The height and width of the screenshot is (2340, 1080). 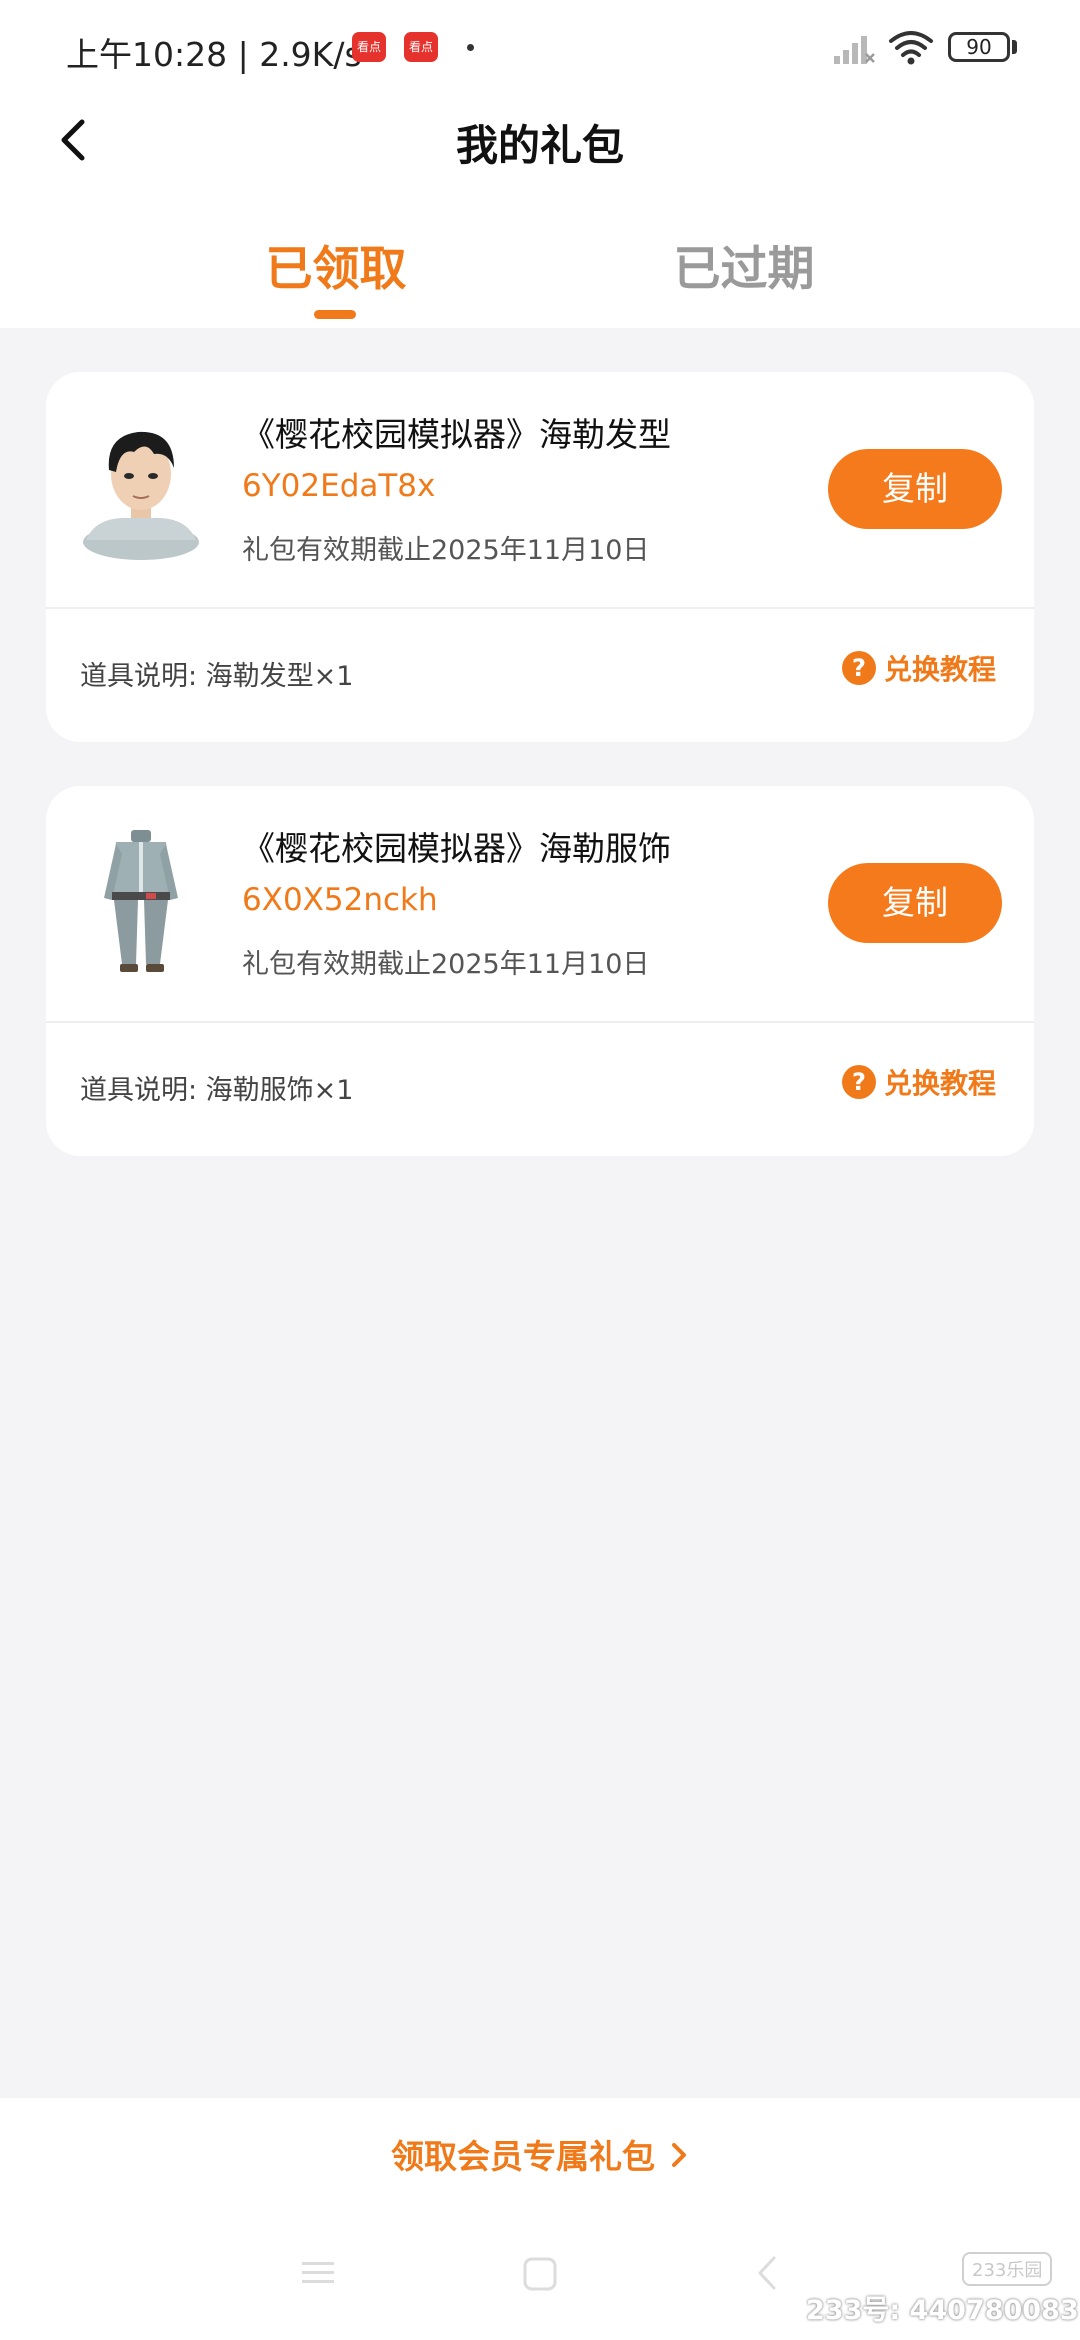 What do you see at coordinates (540, 50) in the screenshot?
I see `status-bar: 上午10:28 | 2.9K/s 看点 看点 90` at bounding box center [540, 50].